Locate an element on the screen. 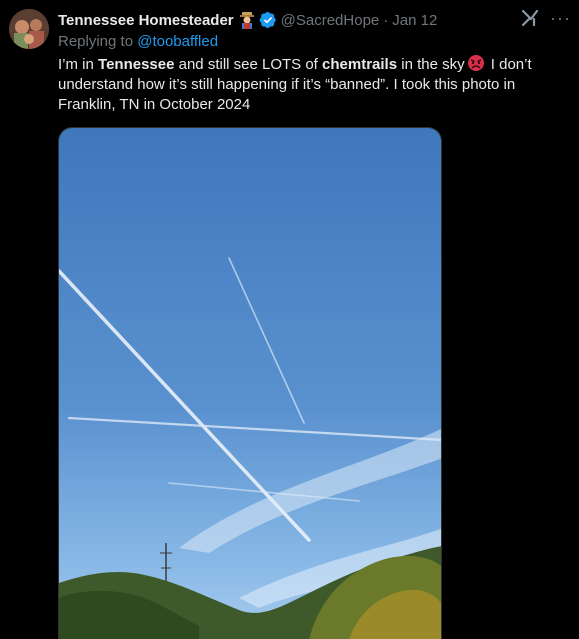 Image resolution: width=579 pixels, height=639 pixels. farmer-emoji-icon is located at coordinates (247, 20).